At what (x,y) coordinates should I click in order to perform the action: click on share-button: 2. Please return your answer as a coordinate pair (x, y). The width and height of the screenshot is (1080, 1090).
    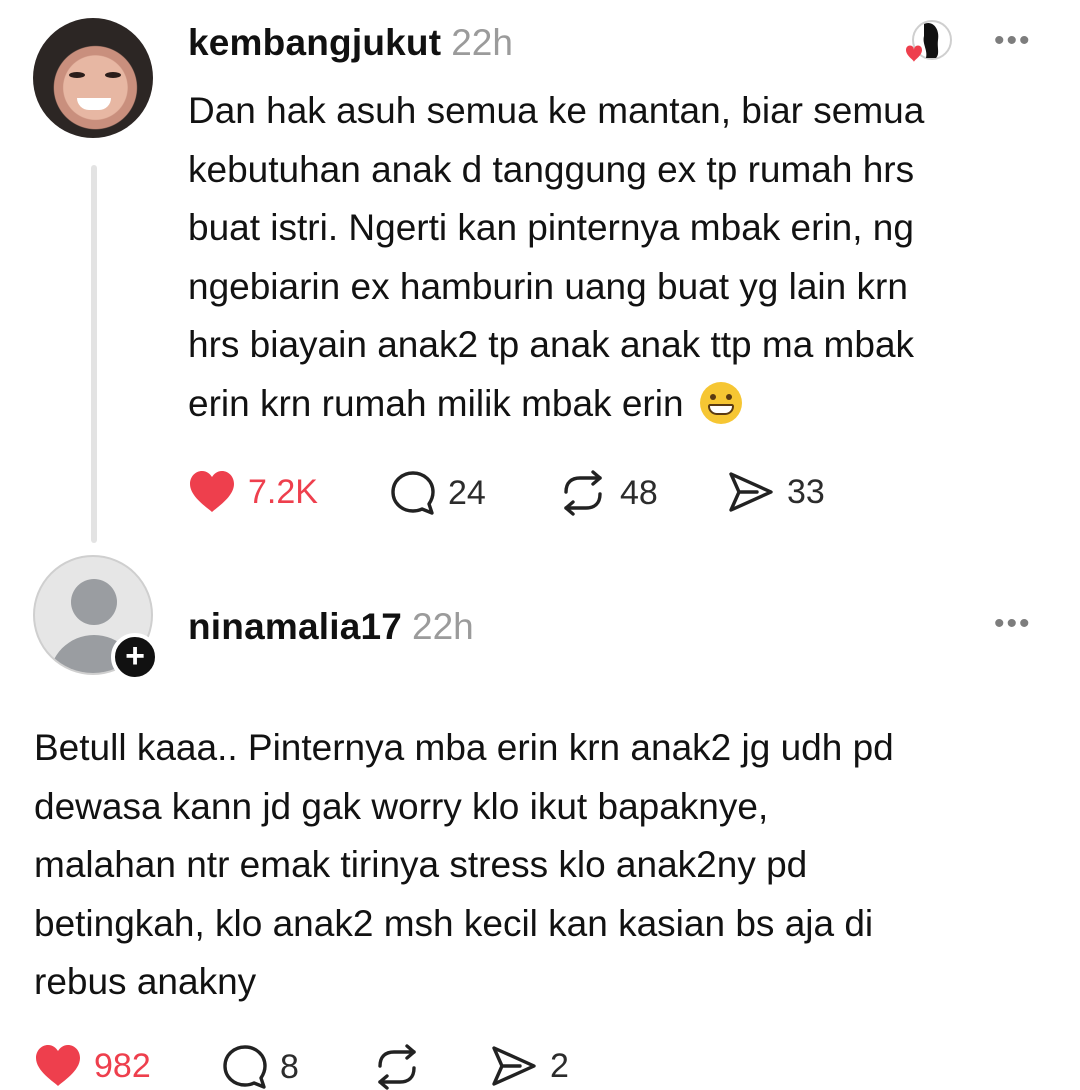
    Looking at the image, I should click on (529, 1066).